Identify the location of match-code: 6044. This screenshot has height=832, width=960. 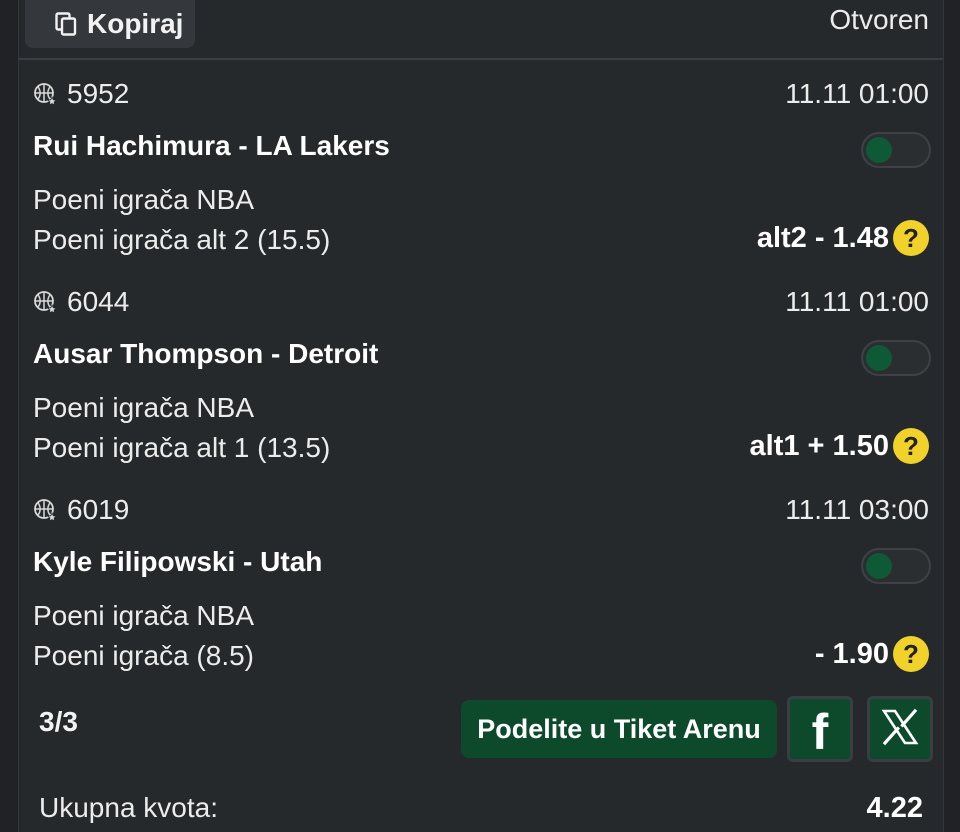
(98, 301).